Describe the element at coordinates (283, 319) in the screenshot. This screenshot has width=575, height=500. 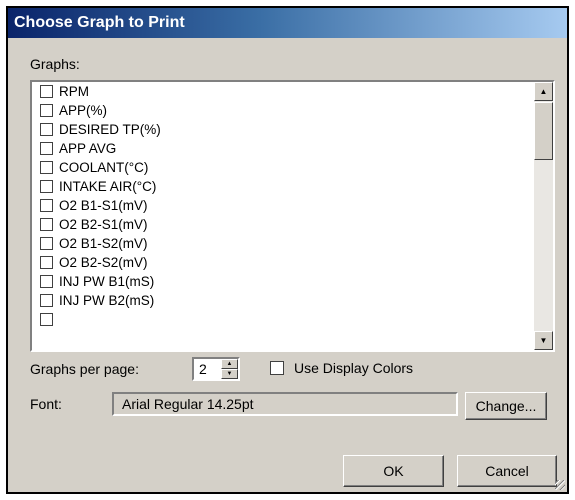
I see `graph-list-item` at that location.